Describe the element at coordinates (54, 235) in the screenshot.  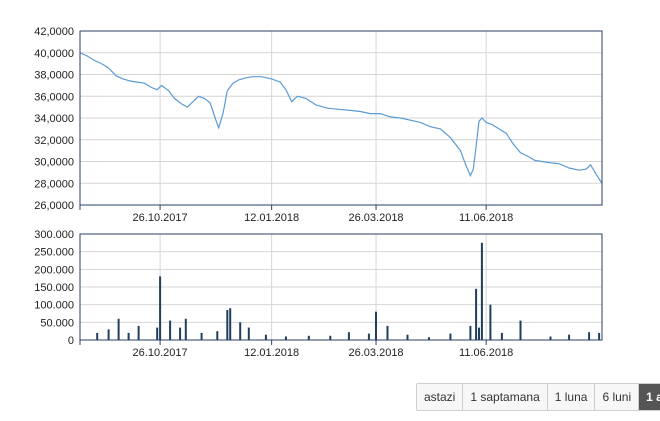
I see `volume-y-tick-label: 300.000` at that location.